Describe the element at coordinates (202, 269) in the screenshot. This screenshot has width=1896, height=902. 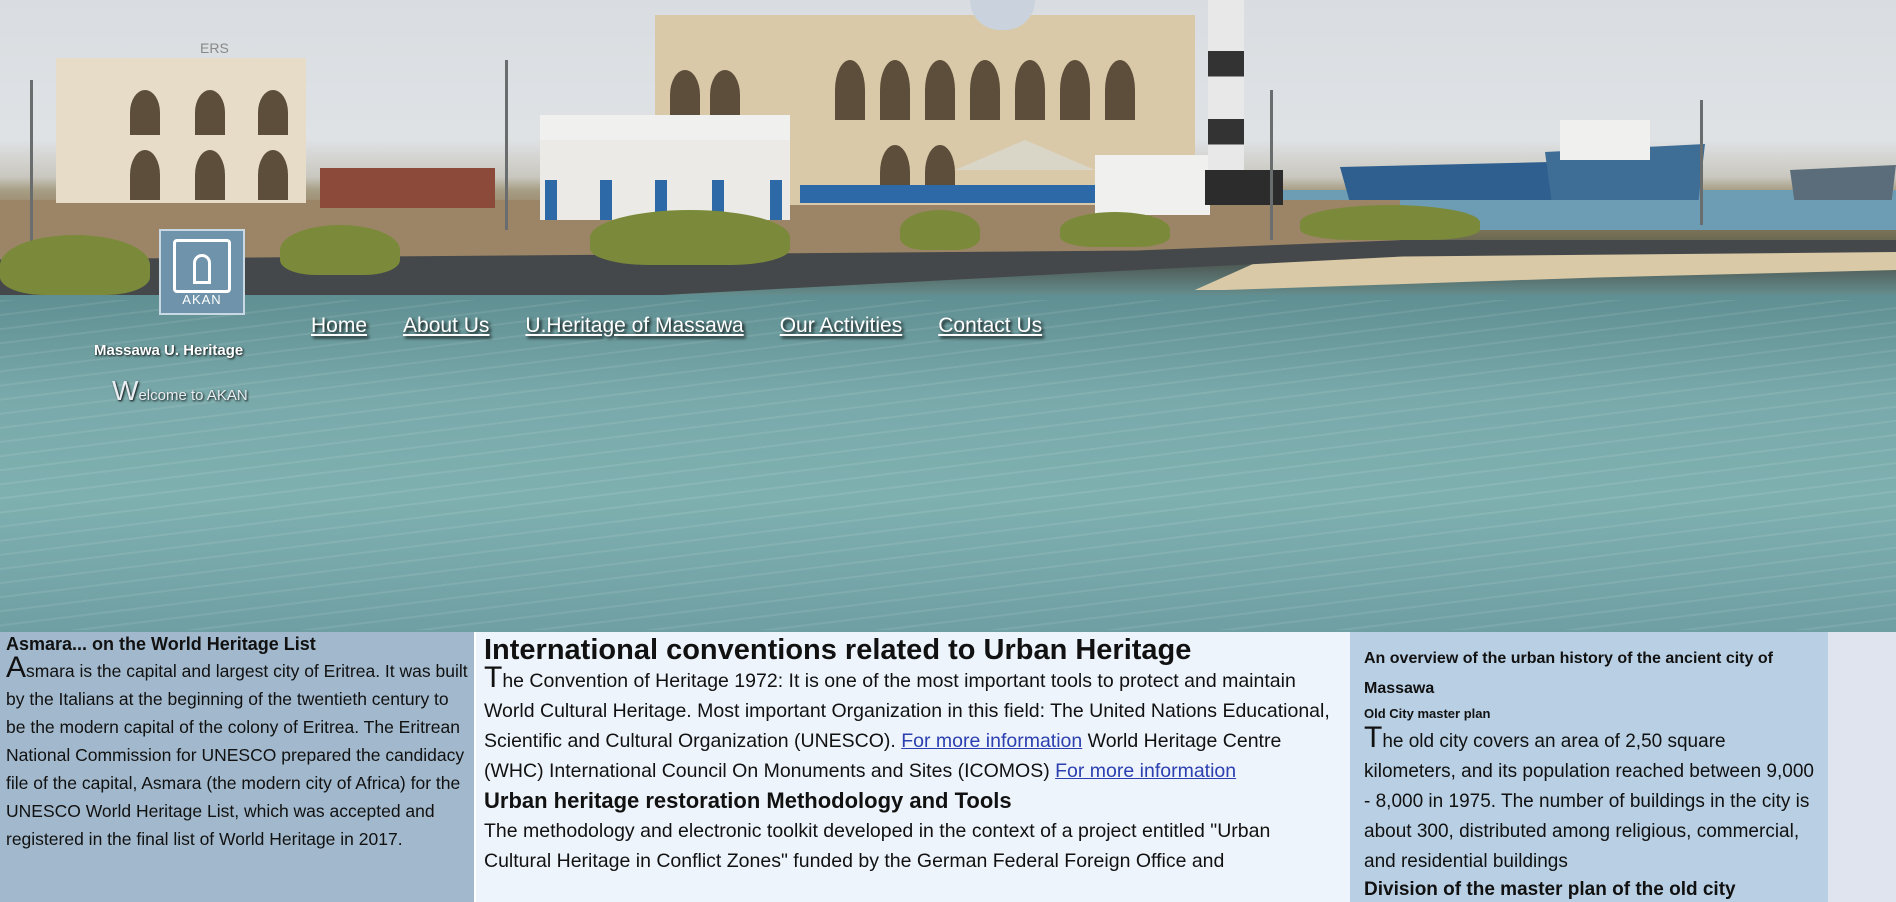
I see `logo-arch-icon` at that location.